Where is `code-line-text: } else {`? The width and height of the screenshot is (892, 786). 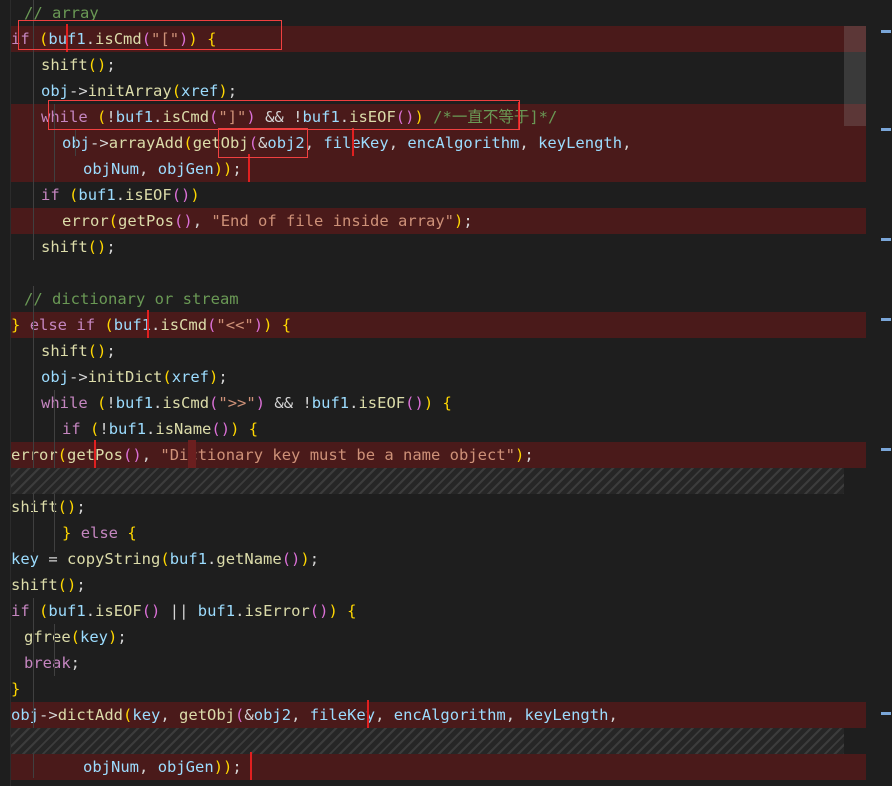 code-line-text: } else { is located at coordinates (99, 533).